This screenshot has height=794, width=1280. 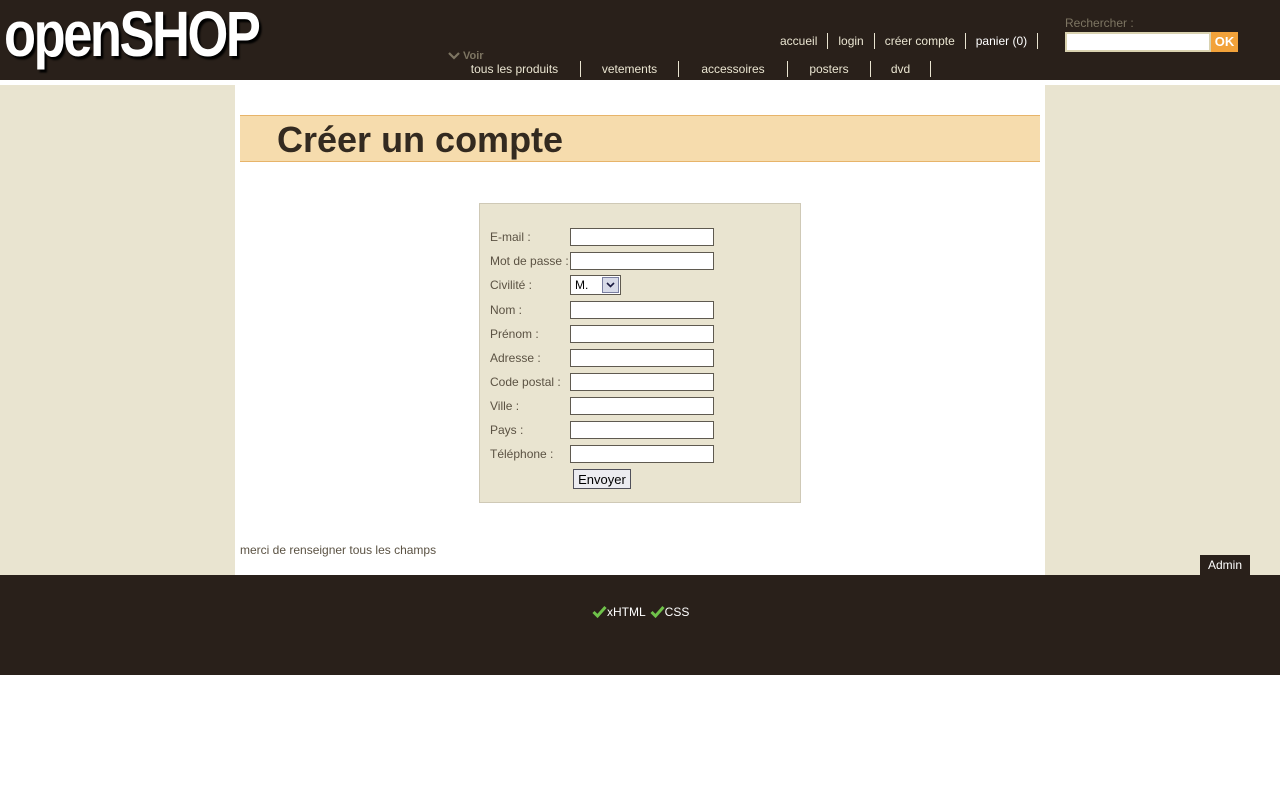 I want to click on code-postal-label: Code postal :, so click(x=525, y=382).